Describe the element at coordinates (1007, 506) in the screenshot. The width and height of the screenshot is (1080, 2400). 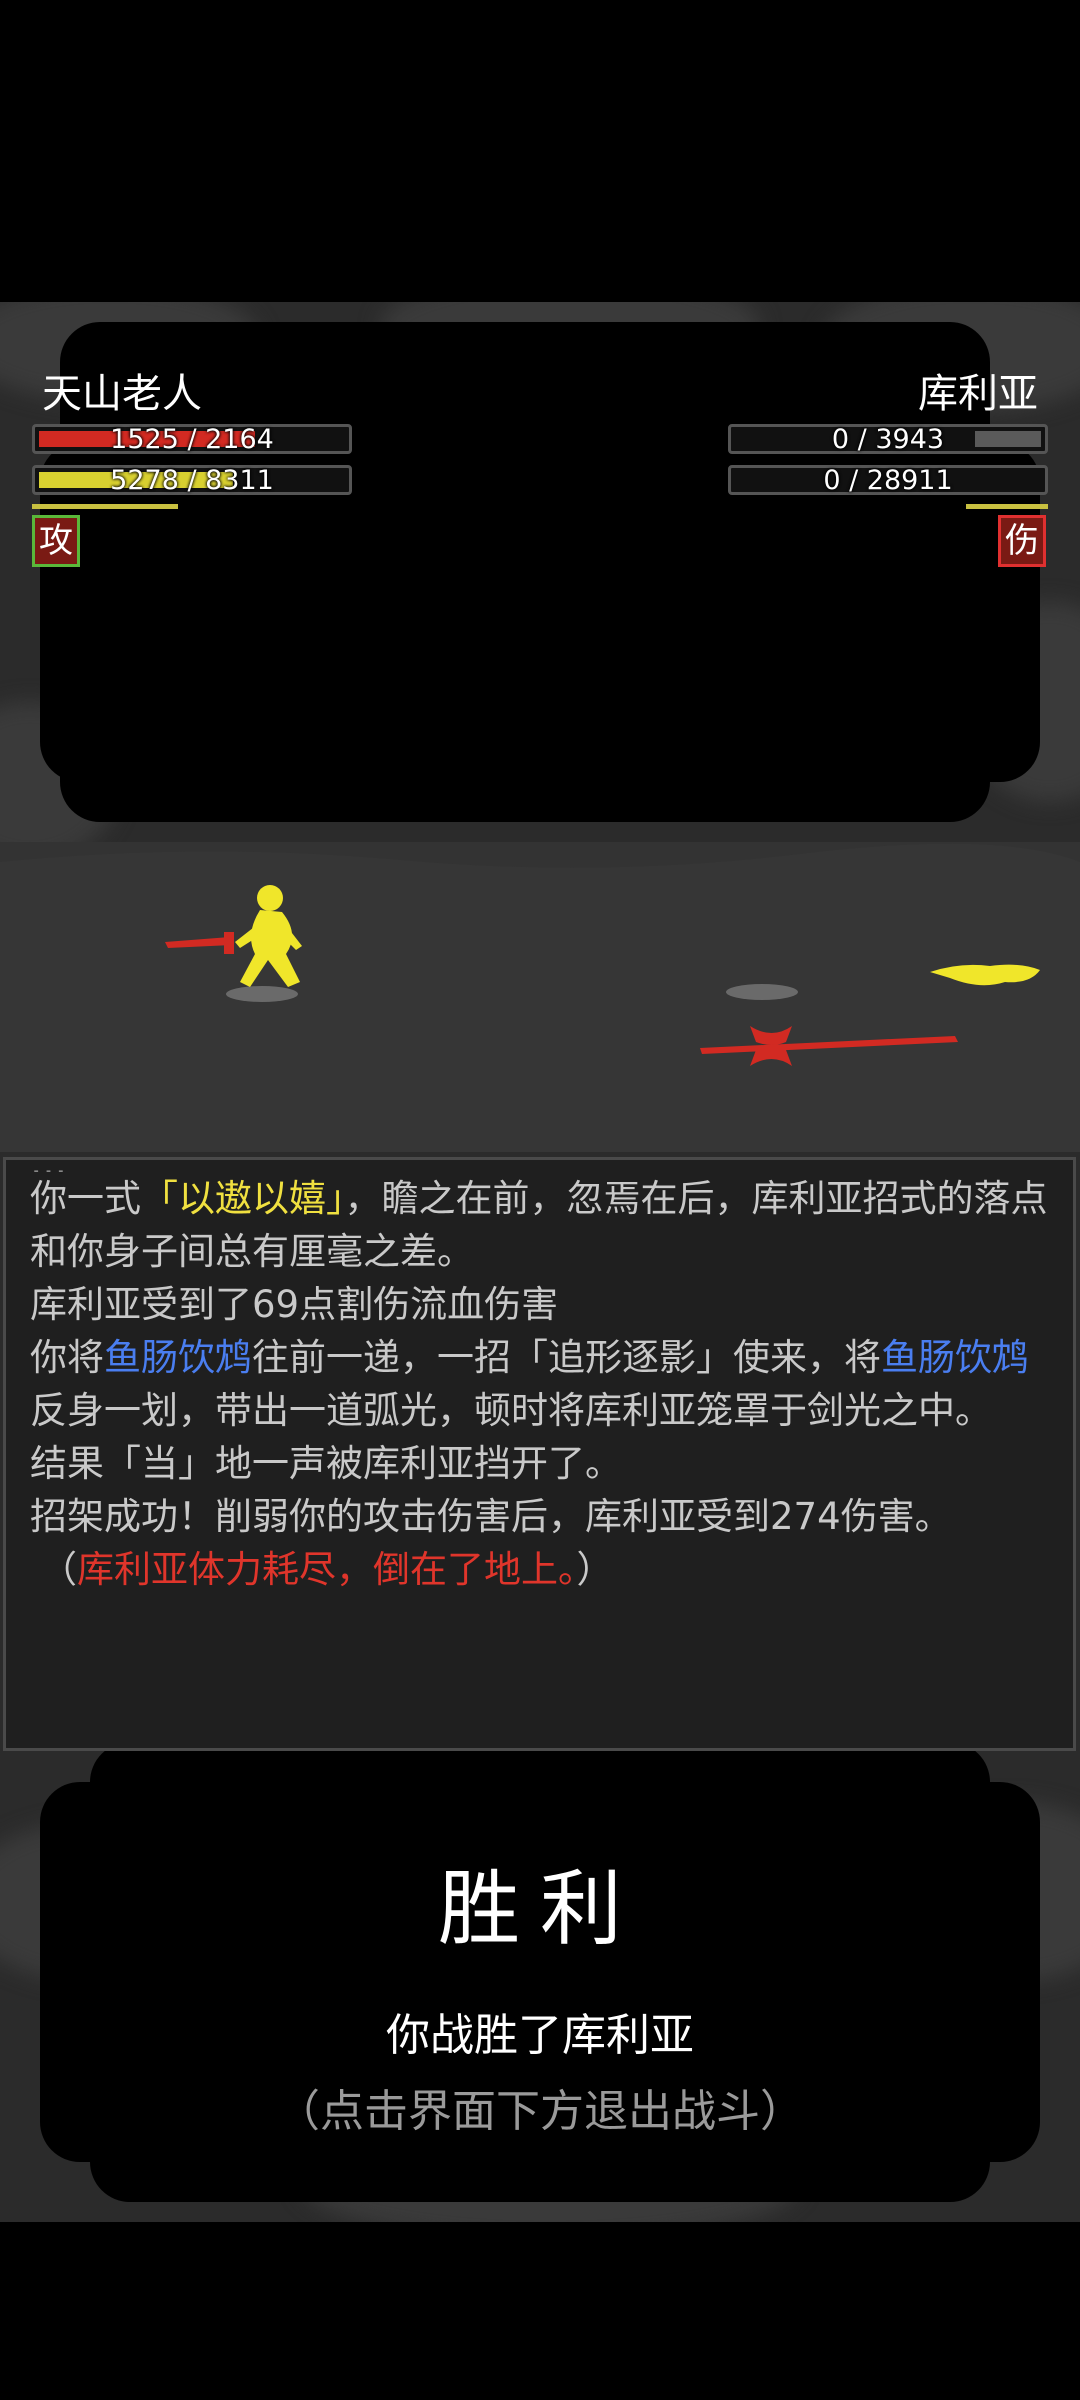
I see `enemy-action-gauge` at that location.